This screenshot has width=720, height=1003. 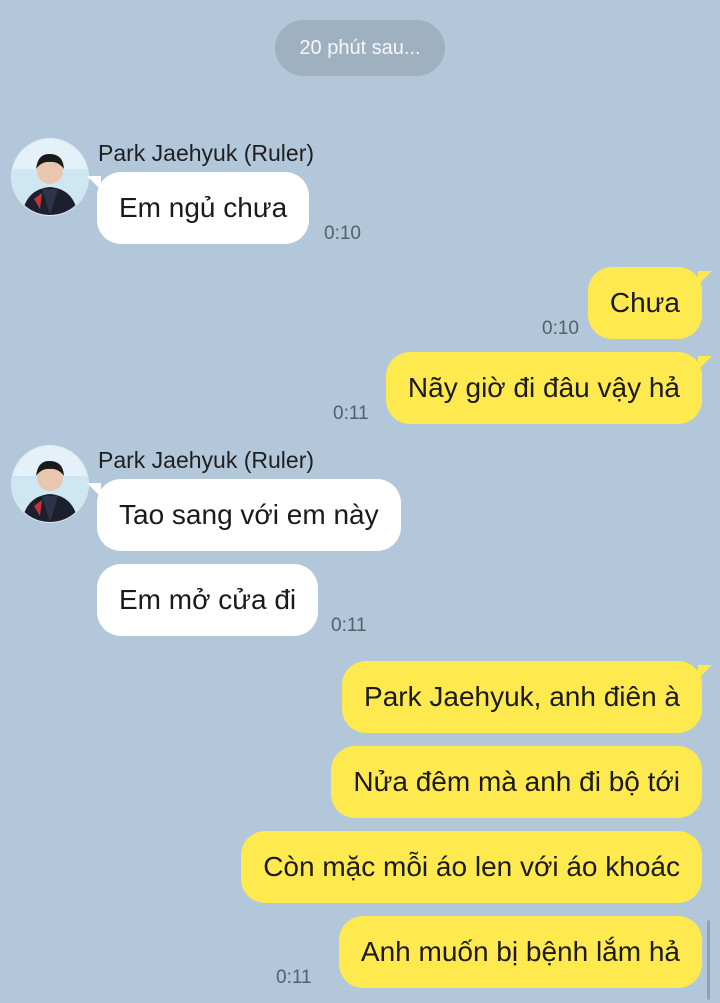 I want to click on outgoing-message-bubble: Nửa đêm mà anh đi bộ tới, so click(x=516, y=782).